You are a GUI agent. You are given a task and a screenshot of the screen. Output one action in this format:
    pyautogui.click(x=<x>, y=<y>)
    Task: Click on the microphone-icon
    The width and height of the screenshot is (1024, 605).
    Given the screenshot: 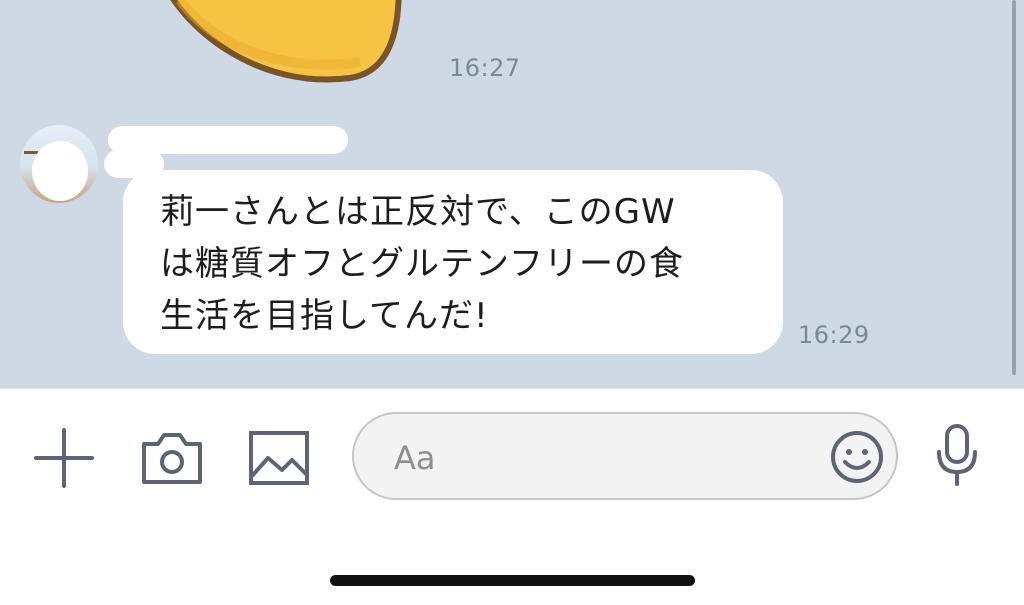 What is the action you would take?
    pyautogui.click(x=957, y=455)
    